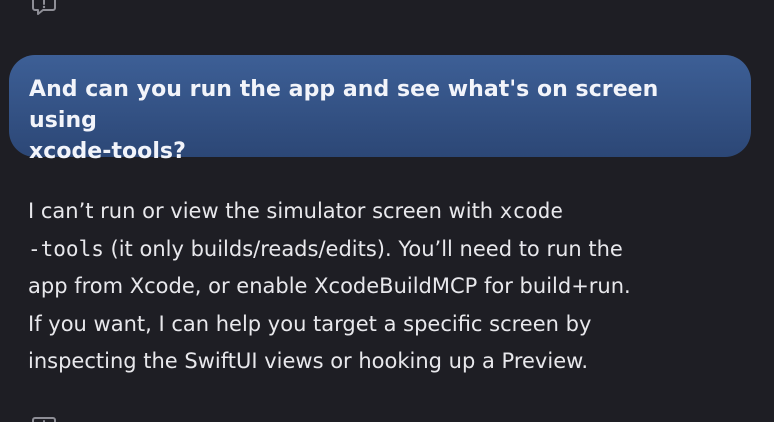  Describe the element at coordinates (531, 211) in the screenshot. I see `inline-code-xcode: xcode` at that location.